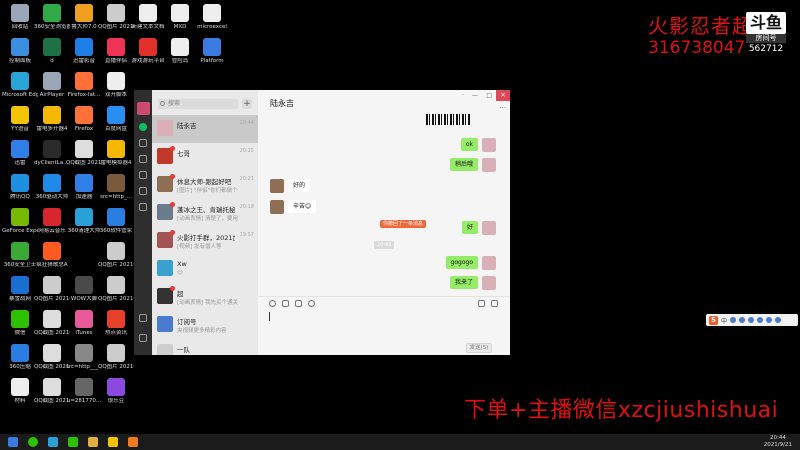 The image size is (800, 450). Describe the element at coordinates (93, 442) in the screenshot. I see `taskbar-app-icon` at that location.